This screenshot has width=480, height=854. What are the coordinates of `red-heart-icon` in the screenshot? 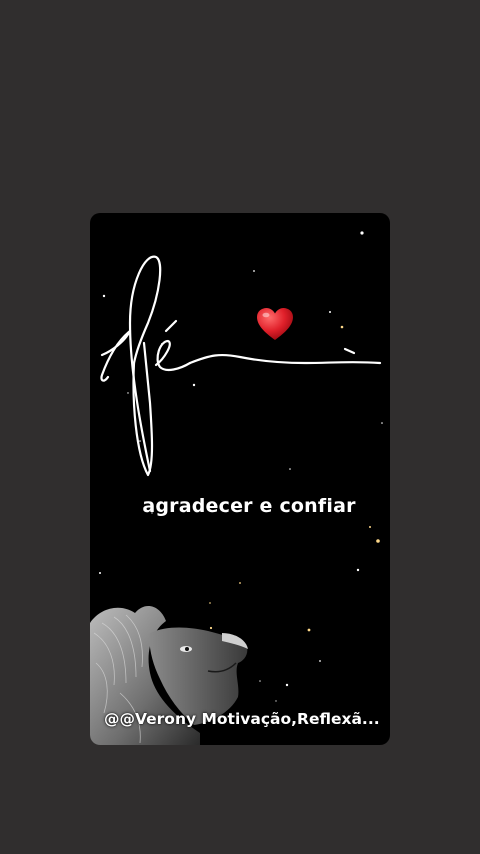 It's located at (275, 324).